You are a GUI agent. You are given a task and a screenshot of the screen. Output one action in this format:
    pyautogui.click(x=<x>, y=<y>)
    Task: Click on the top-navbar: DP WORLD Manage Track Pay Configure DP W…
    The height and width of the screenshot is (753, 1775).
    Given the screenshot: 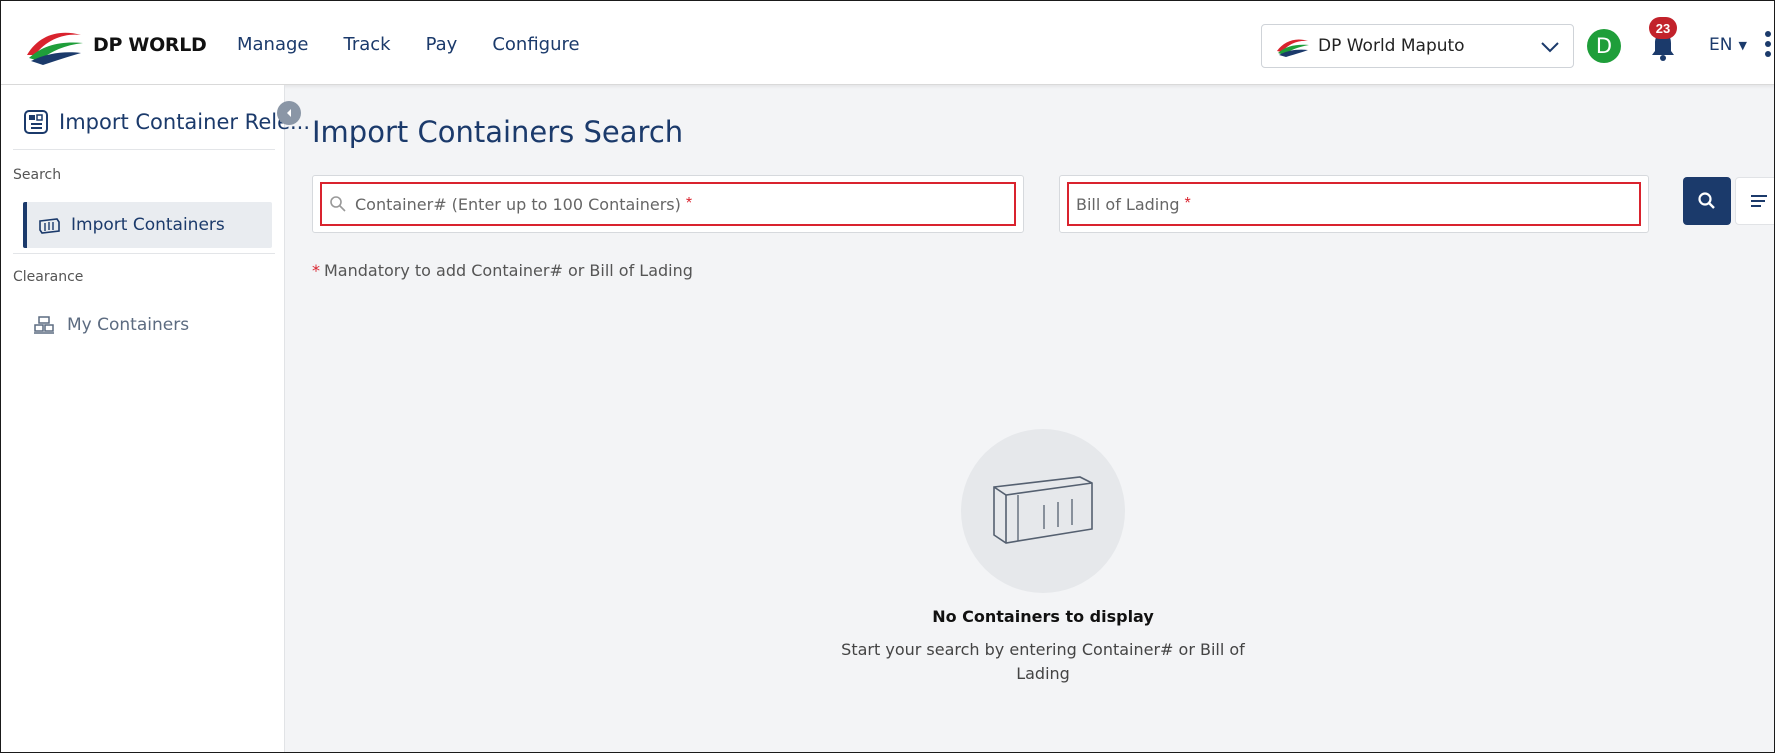 What is the action you would take?
    pyautogui.click(x=887, y=43)
    